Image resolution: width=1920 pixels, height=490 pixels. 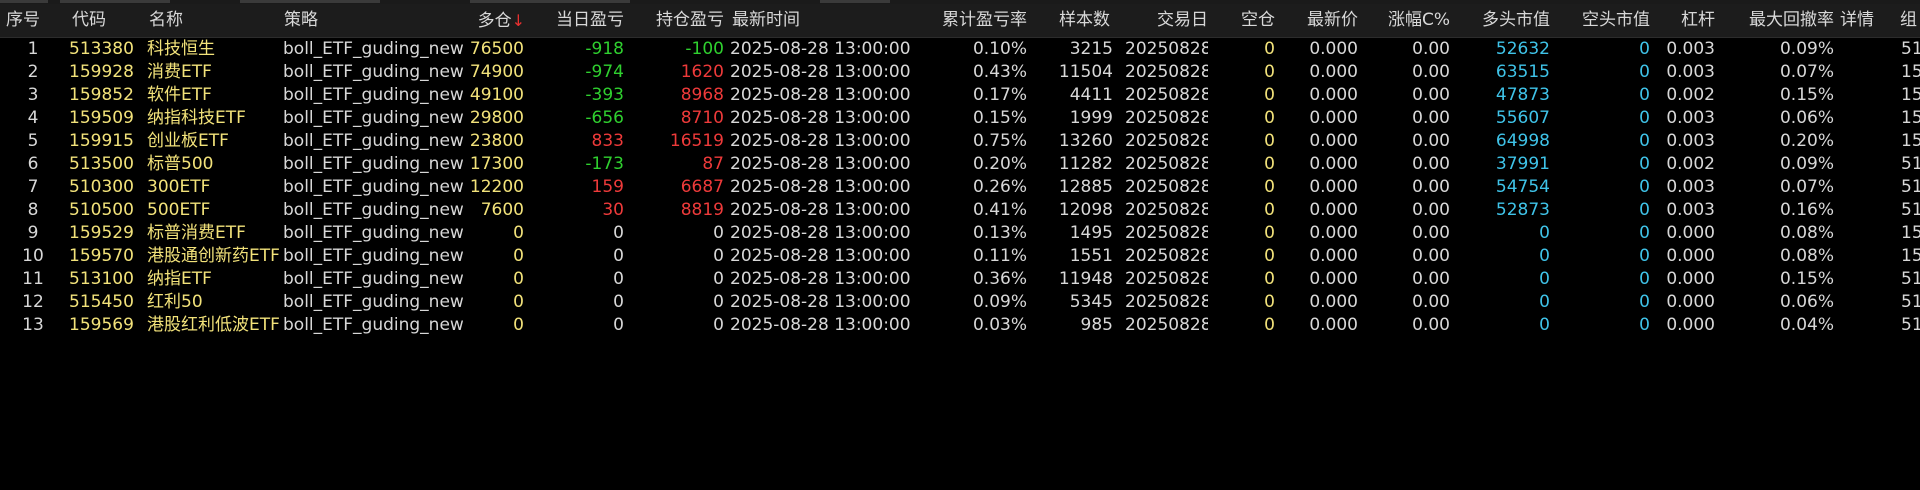 What do you see at coordinates (604, 118) in the screenshot?
I see `cell-day-pnl: -656` at bounding box center [604, 118].